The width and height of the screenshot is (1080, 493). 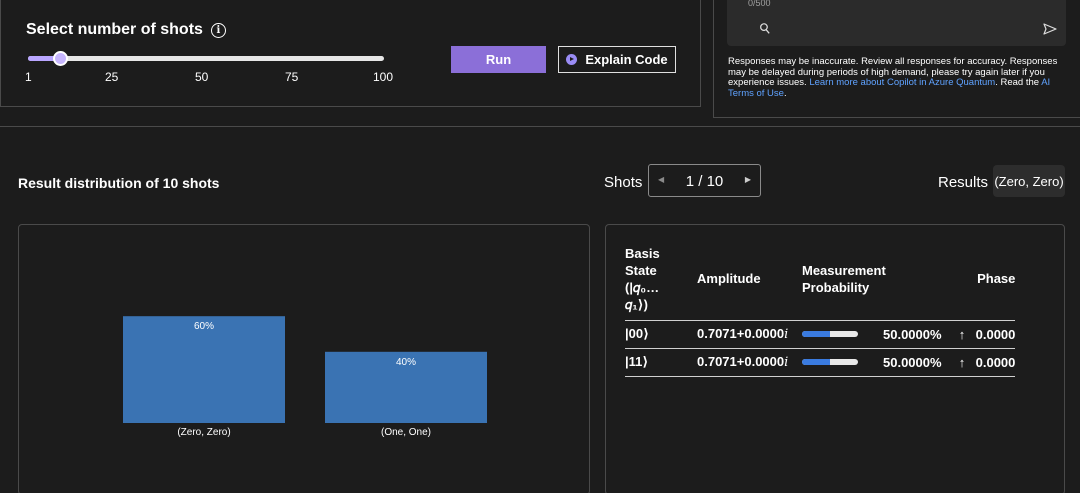 What do you see at coordinates (572, 59) in the screenshot?
I see `copilot-icon` at bounding box center [572, 59].